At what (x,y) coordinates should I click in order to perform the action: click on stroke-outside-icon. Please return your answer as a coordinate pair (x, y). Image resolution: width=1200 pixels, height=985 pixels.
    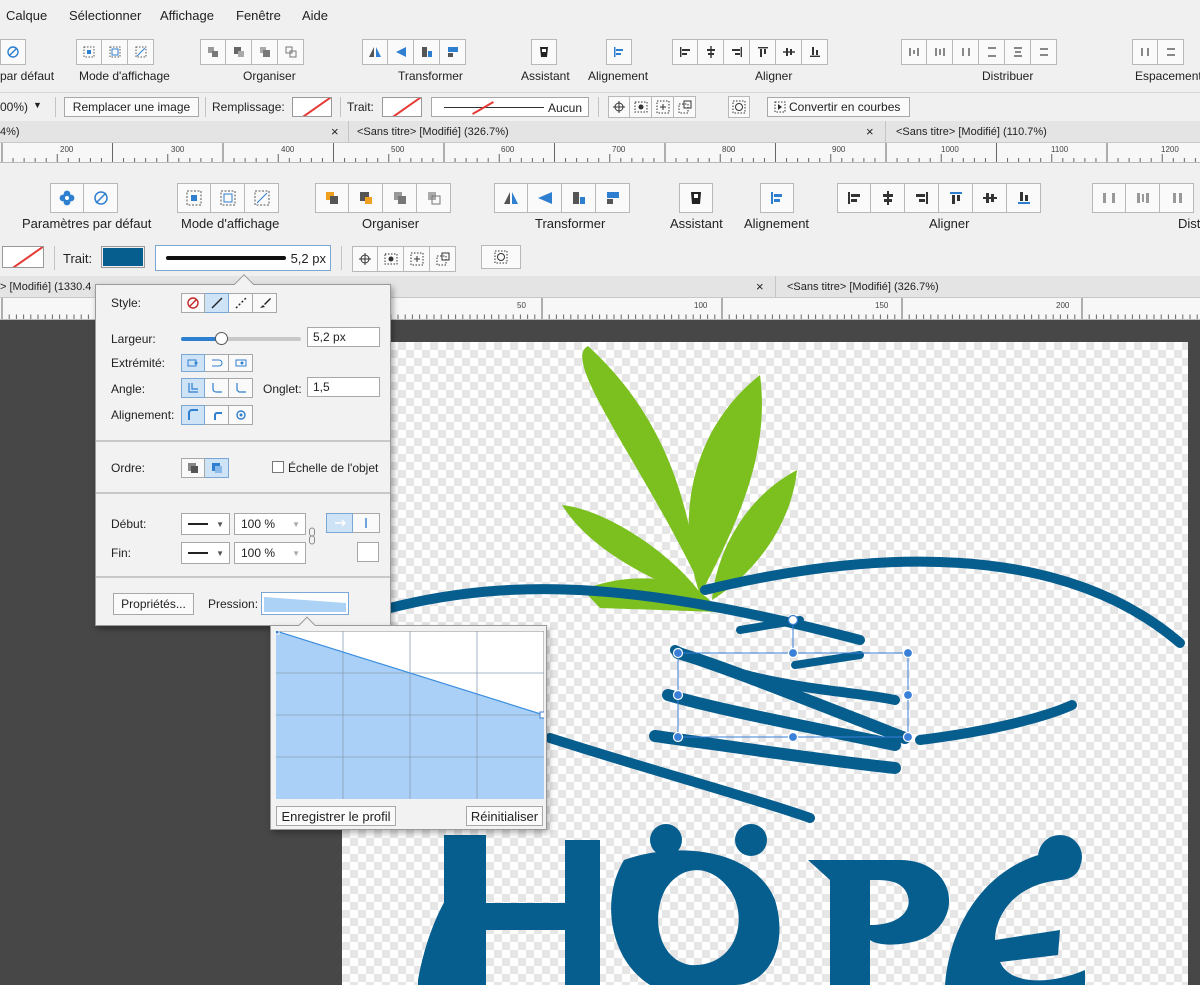
    Looking at the image, I should click on (240, 415).